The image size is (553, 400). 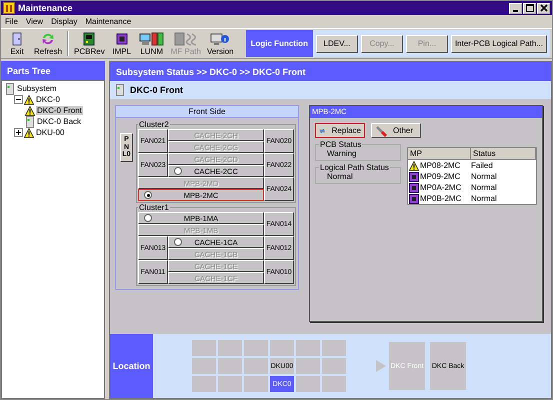 What do you see at coordinates (35, 21) in the screenshot?
I see `menu-item: View` at bounding box center [35, 21].